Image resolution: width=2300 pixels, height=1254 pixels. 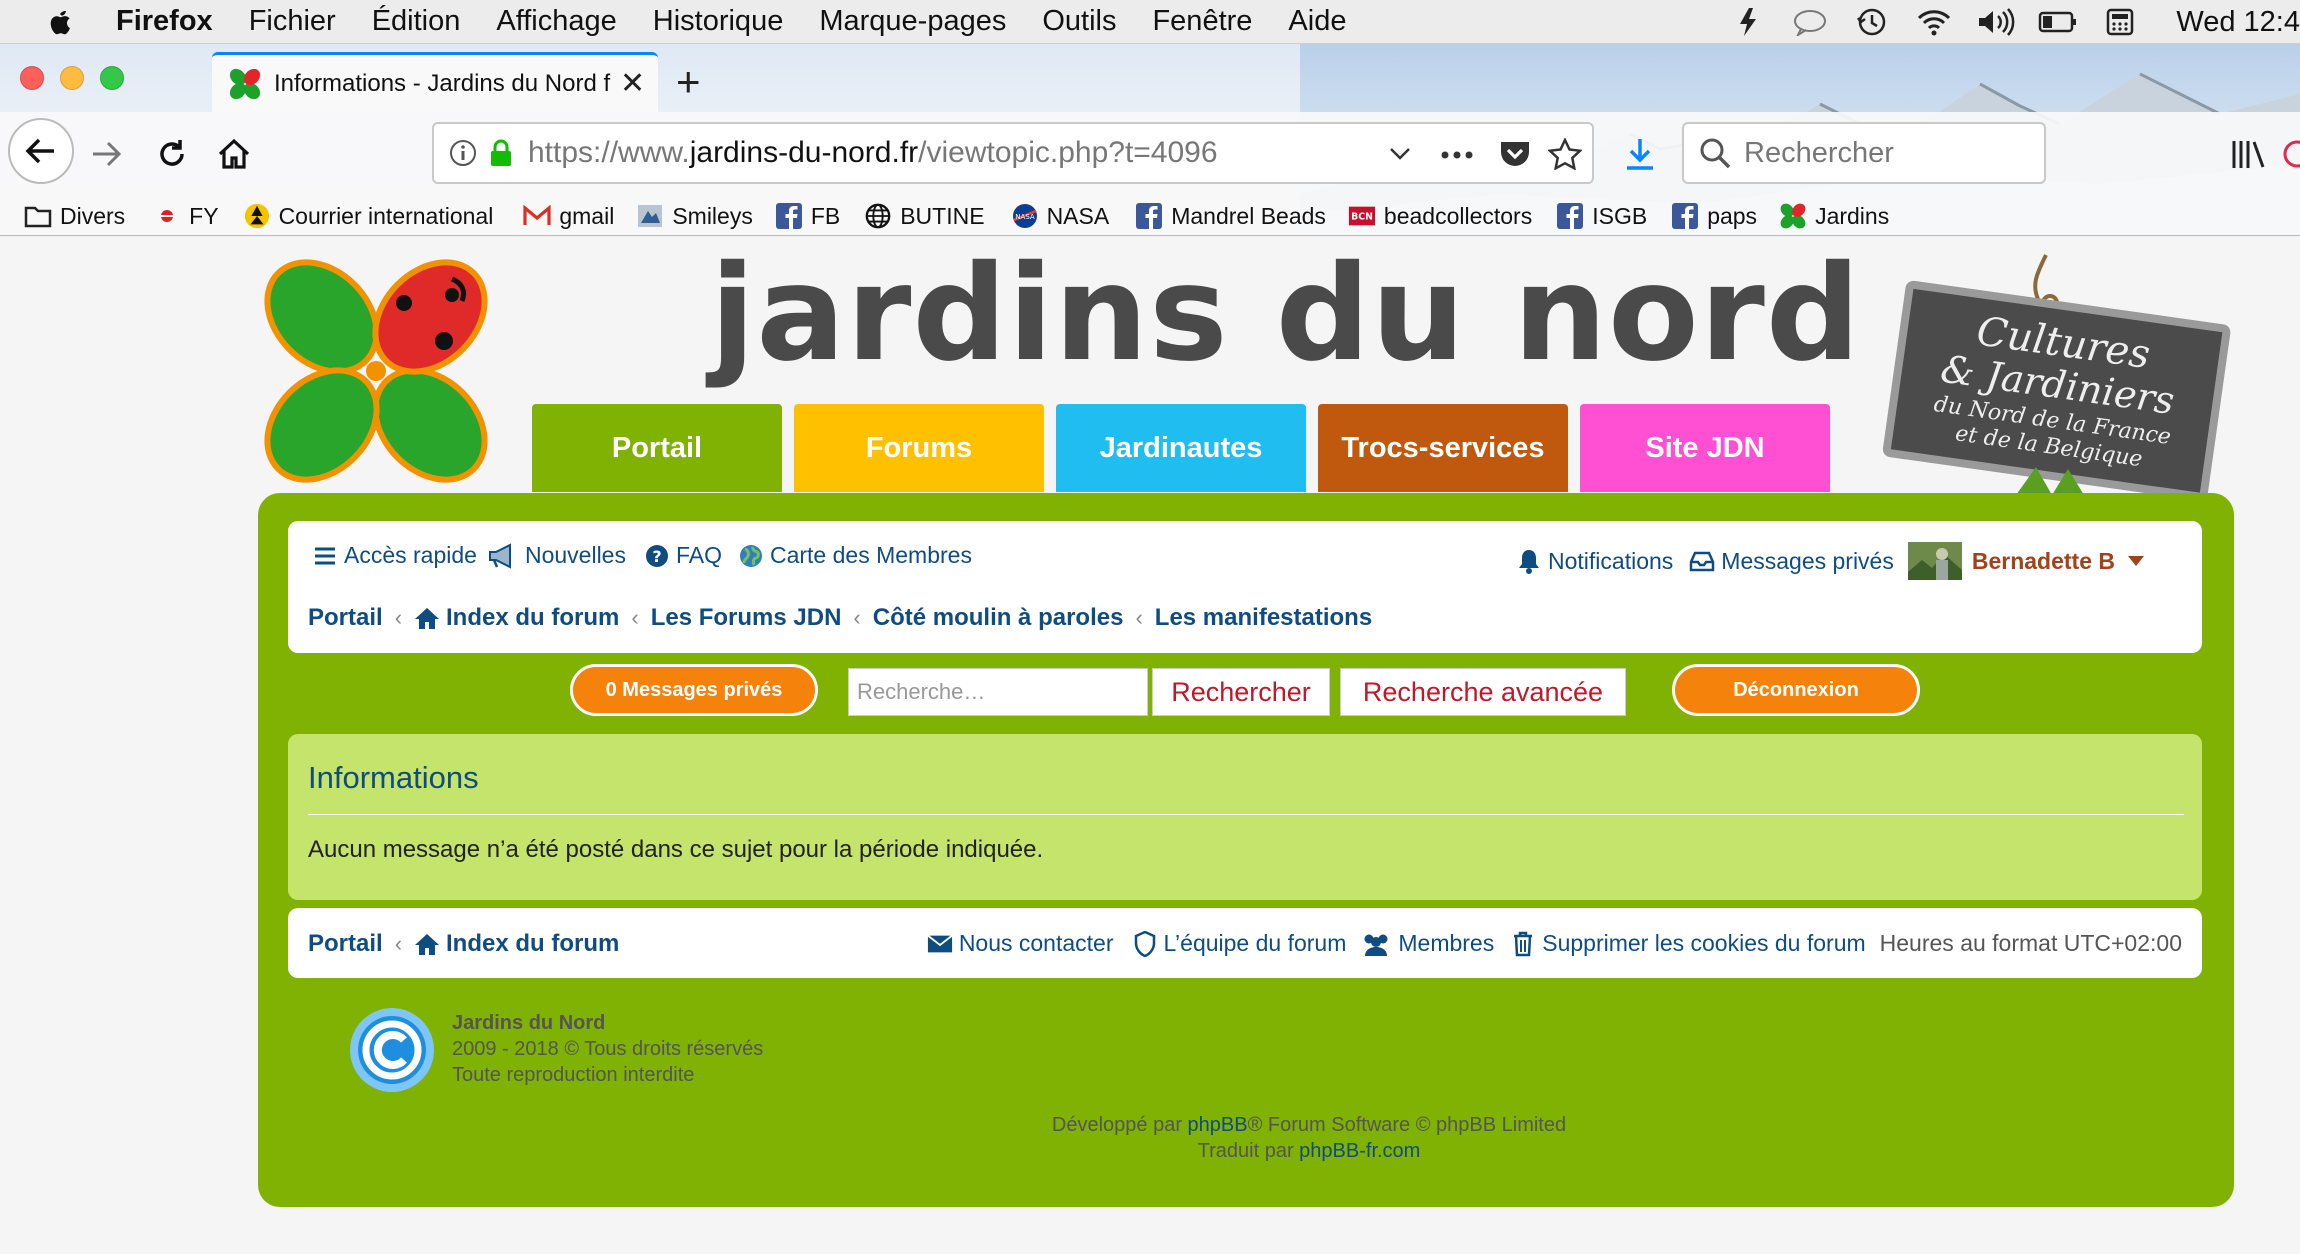 I want to click on logout-button: Déconnexion, so click(x=1796, y=690).